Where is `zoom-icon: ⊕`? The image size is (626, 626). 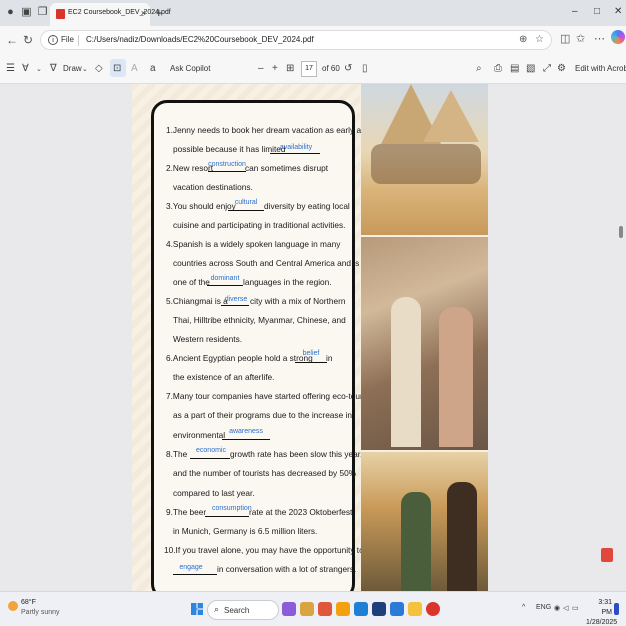 zoom-icon: ⊕ is located at coordinates (523, 39).